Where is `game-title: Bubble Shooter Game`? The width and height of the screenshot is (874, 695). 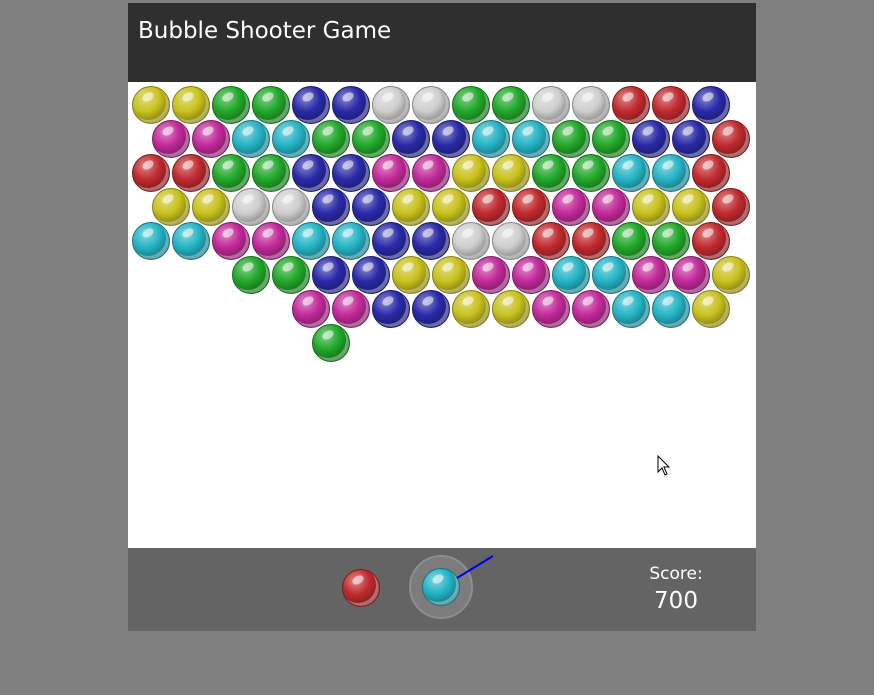
game-title: Bubble Shooter Game is located at coordinates (265, 31).